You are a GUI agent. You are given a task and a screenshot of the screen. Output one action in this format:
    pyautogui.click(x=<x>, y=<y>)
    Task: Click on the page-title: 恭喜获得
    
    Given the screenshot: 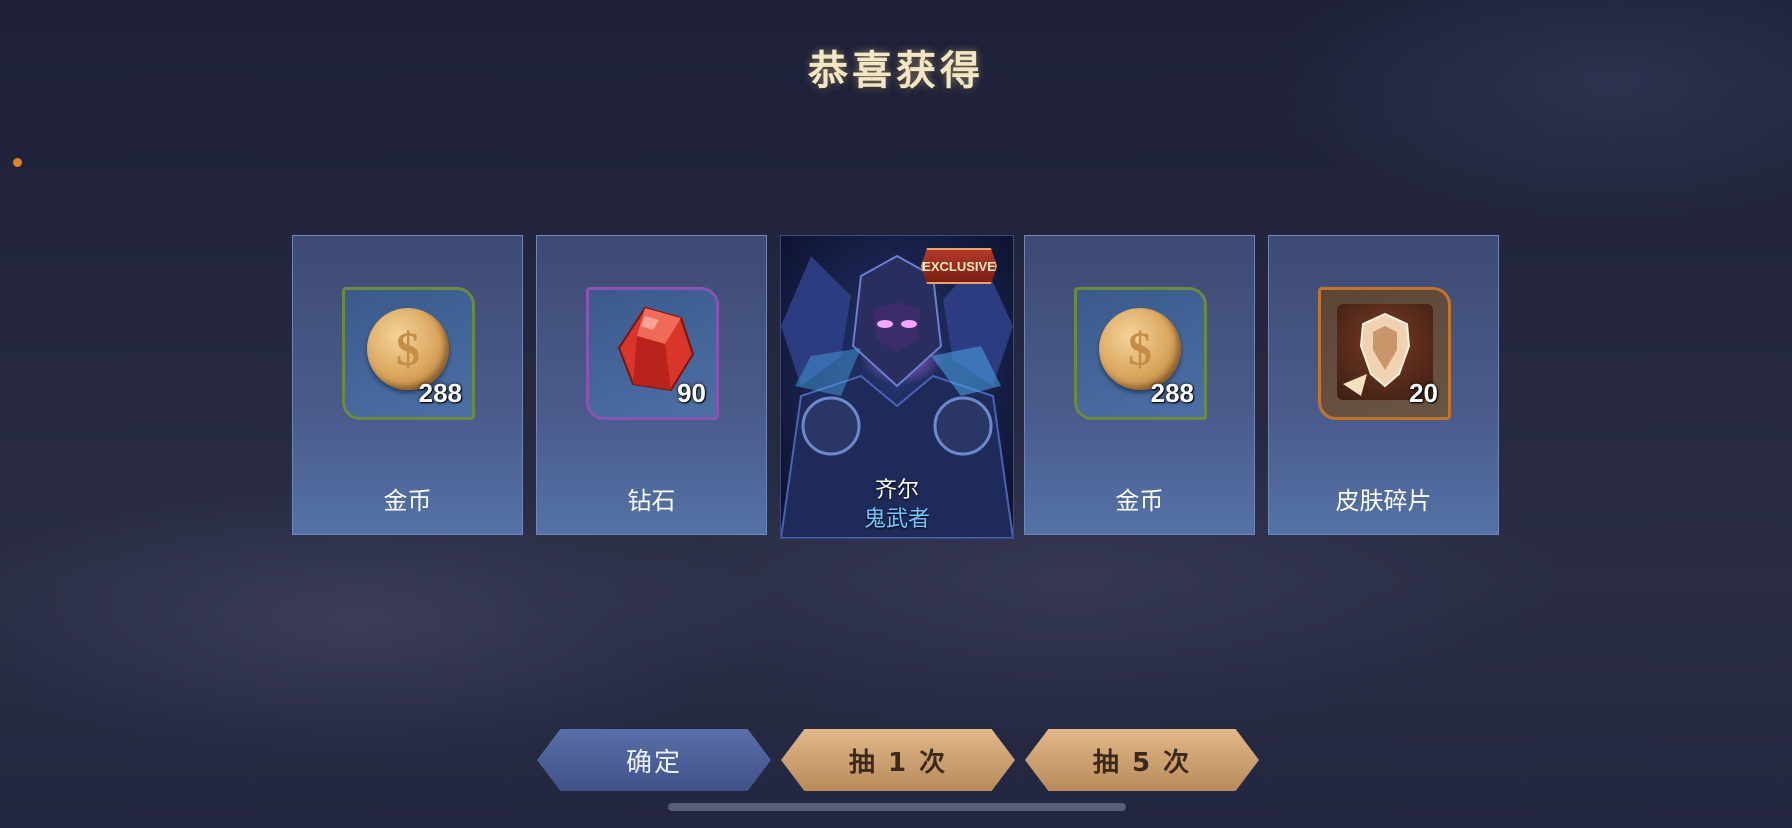 What is the action you would take?
    pyautogui.click(x=896, y=71)
    